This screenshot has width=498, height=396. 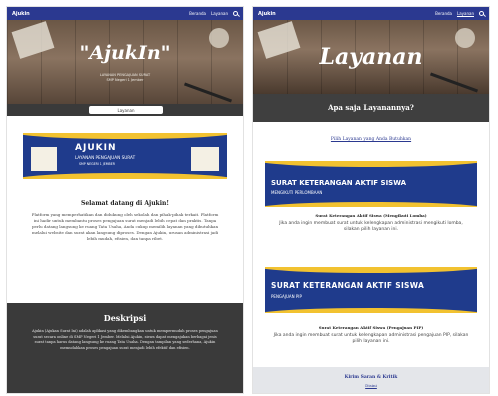 I want to click on choose-service-link: Pilih Layanan yang Anda Butuhkan, so click(x=371, y=140).